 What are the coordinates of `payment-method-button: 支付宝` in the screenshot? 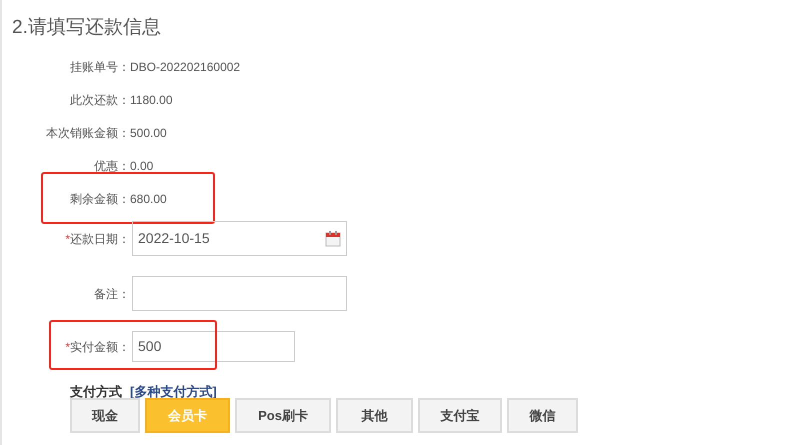 It's located at (460, 415).